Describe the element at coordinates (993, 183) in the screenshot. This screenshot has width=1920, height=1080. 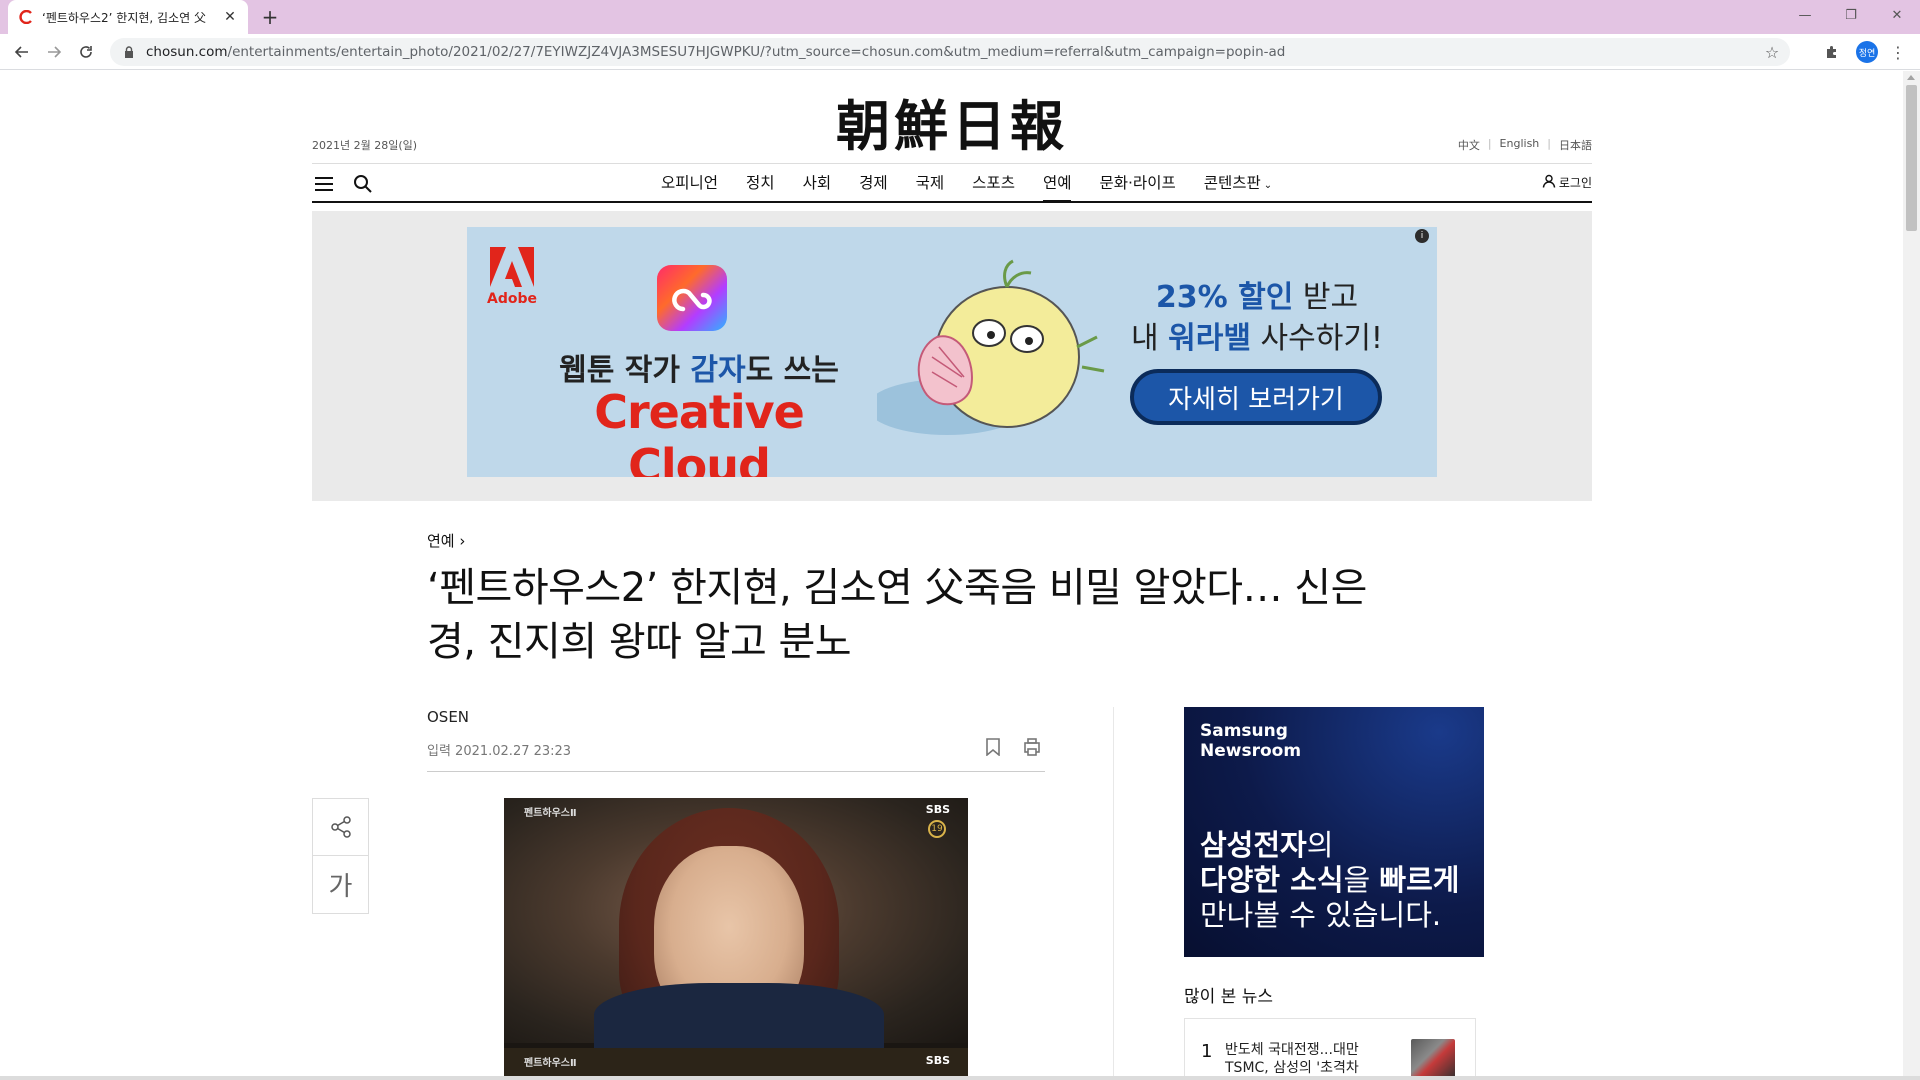
I see `nav-item-sports: 스포츠` at that location.